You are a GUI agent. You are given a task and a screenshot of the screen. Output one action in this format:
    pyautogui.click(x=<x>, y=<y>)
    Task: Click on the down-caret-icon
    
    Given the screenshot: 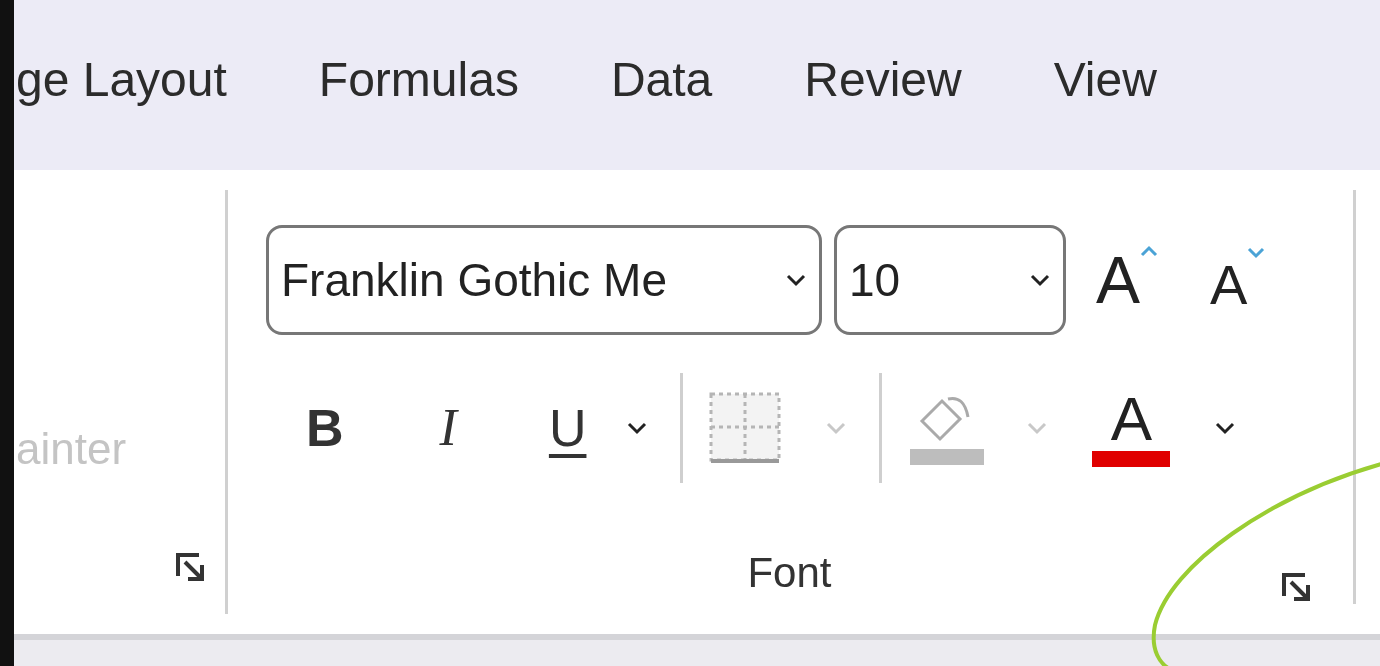 What is the action you would take?
    pyautogui.click(x=1256, y=253)
    